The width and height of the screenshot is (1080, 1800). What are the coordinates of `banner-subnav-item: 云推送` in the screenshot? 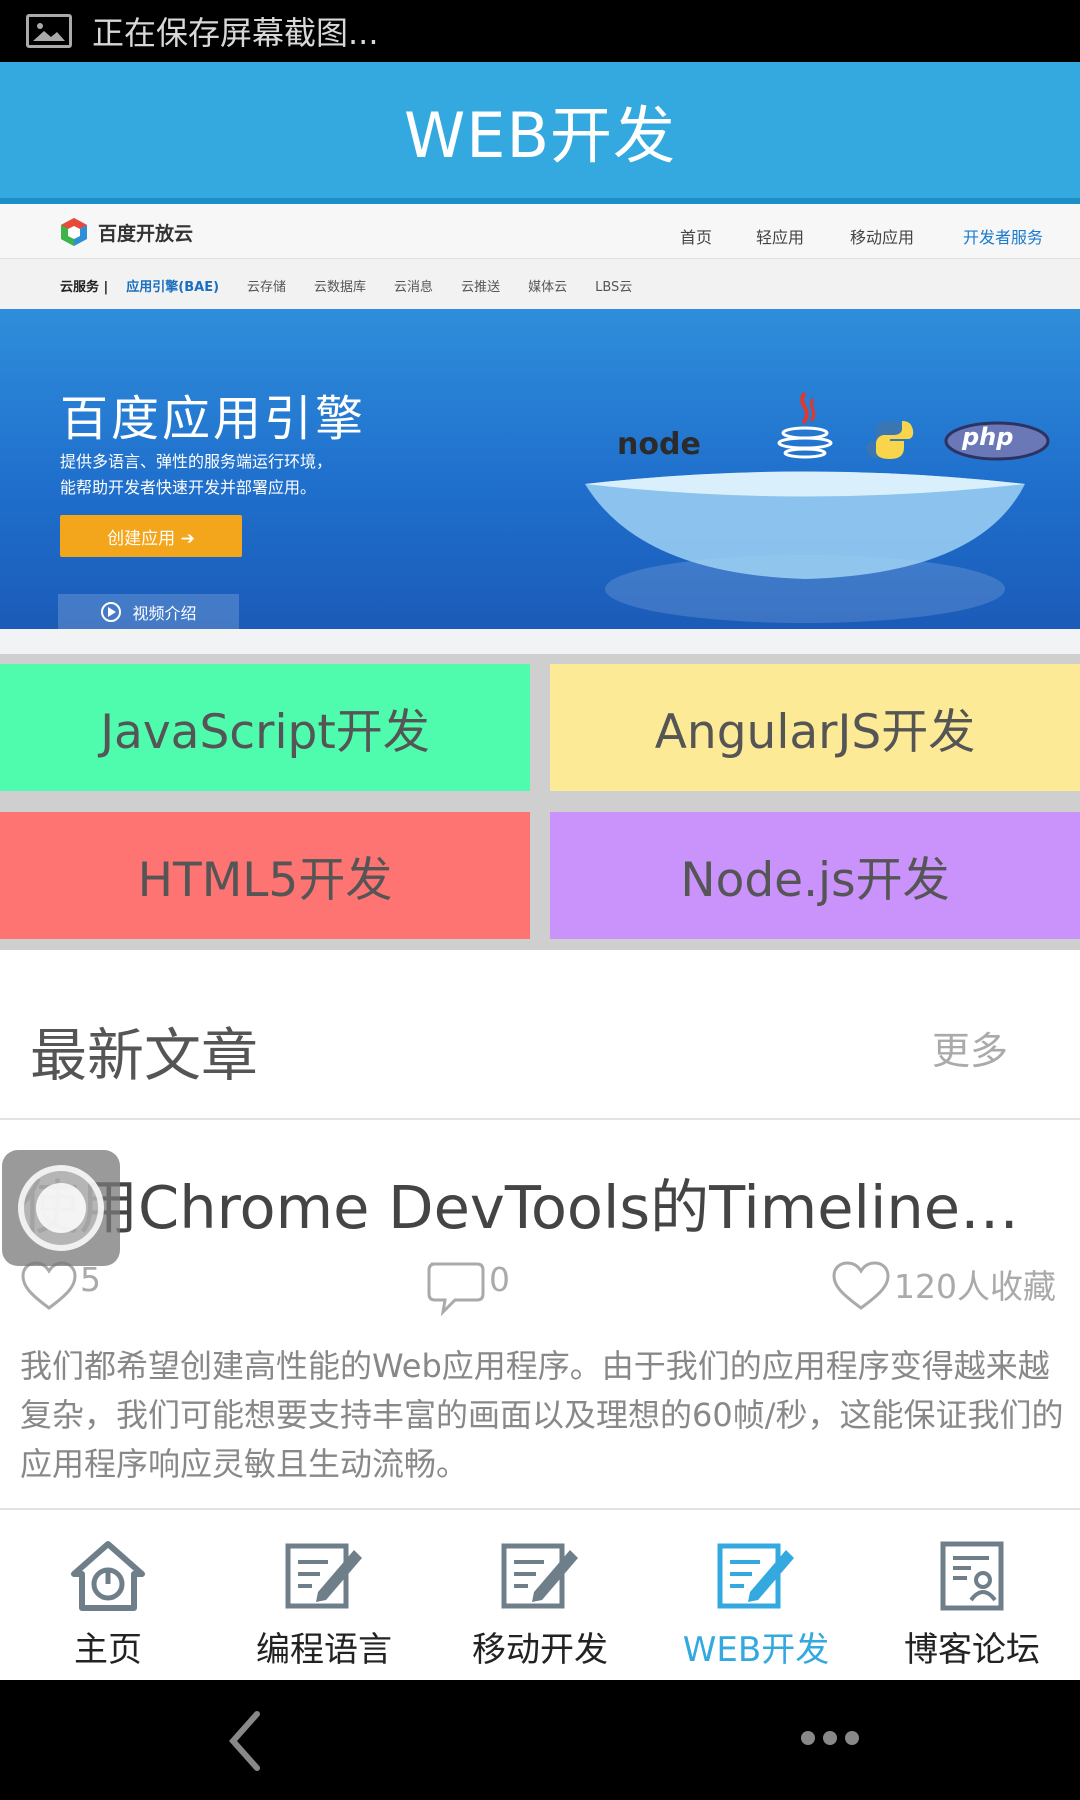 It's located at (481, 287).